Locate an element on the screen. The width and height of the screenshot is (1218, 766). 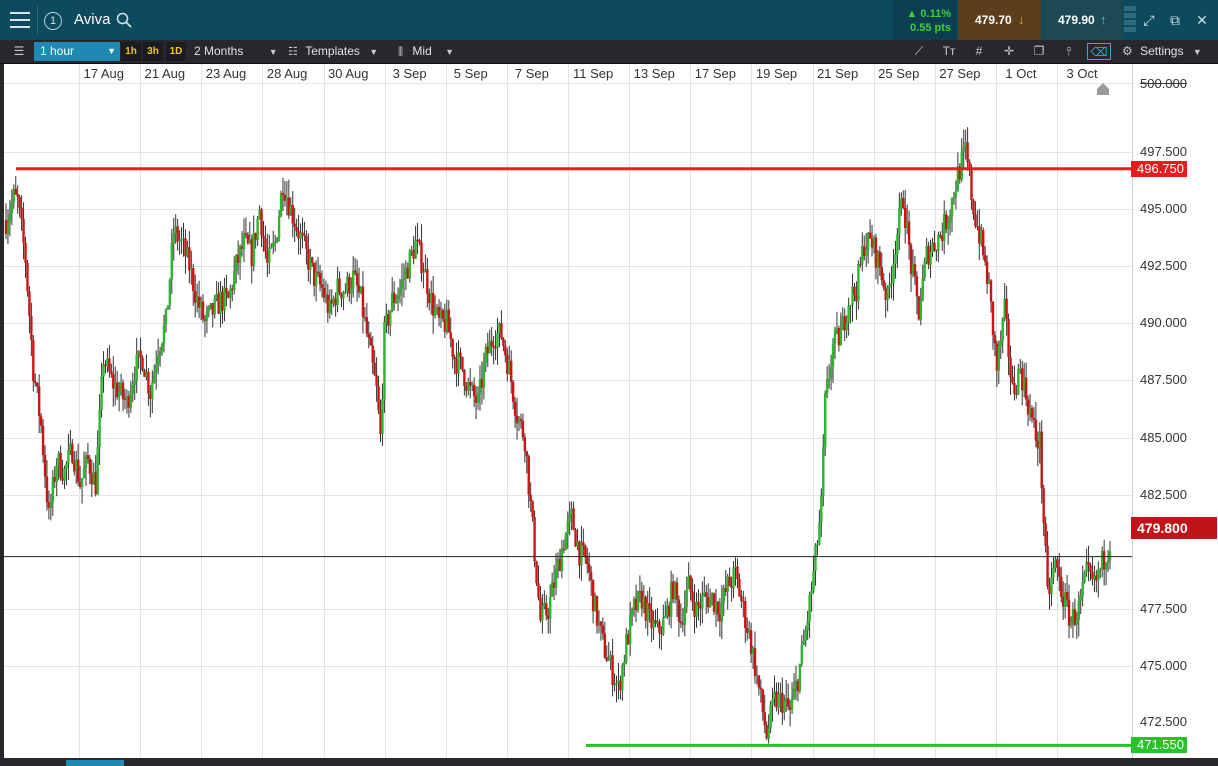
bottom-strip is located at coordinates (609, 762).